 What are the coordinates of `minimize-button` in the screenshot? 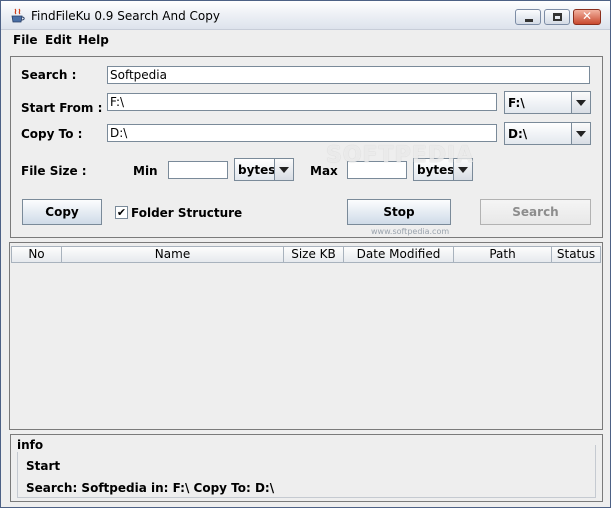 It's located at (528, 17).